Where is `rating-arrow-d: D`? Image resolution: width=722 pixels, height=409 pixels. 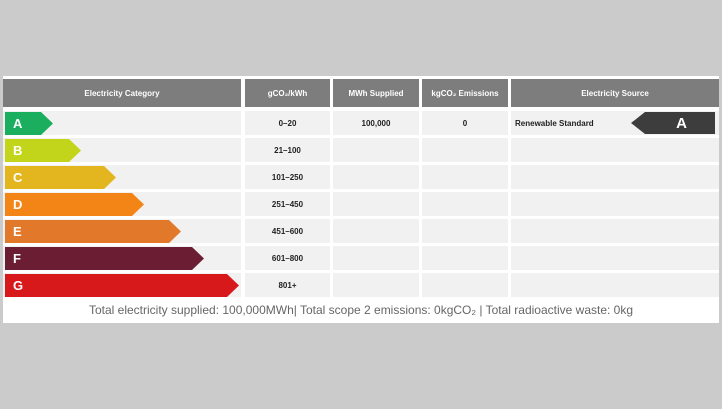
rating-arrow-d: D is located at coordinates (74, 204).